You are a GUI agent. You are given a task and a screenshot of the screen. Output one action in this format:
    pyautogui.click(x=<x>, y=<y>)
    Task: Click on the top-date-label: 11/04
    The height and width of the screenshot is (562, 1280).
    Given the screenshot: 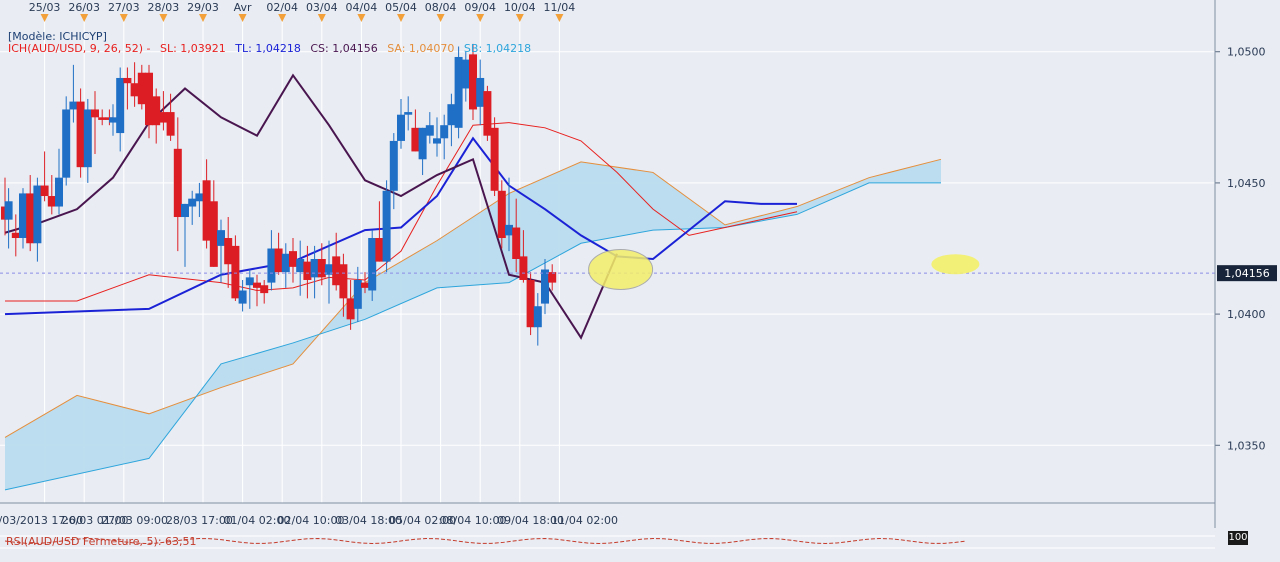 What is the action you would take?
    pyautogui.click(x=560, y=7)
    